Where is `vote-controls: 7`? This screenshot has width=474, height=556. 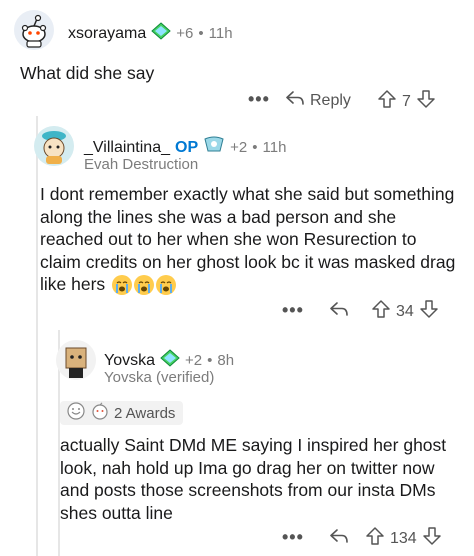 vote-controls: 7 is located at coordinates (406, 101).